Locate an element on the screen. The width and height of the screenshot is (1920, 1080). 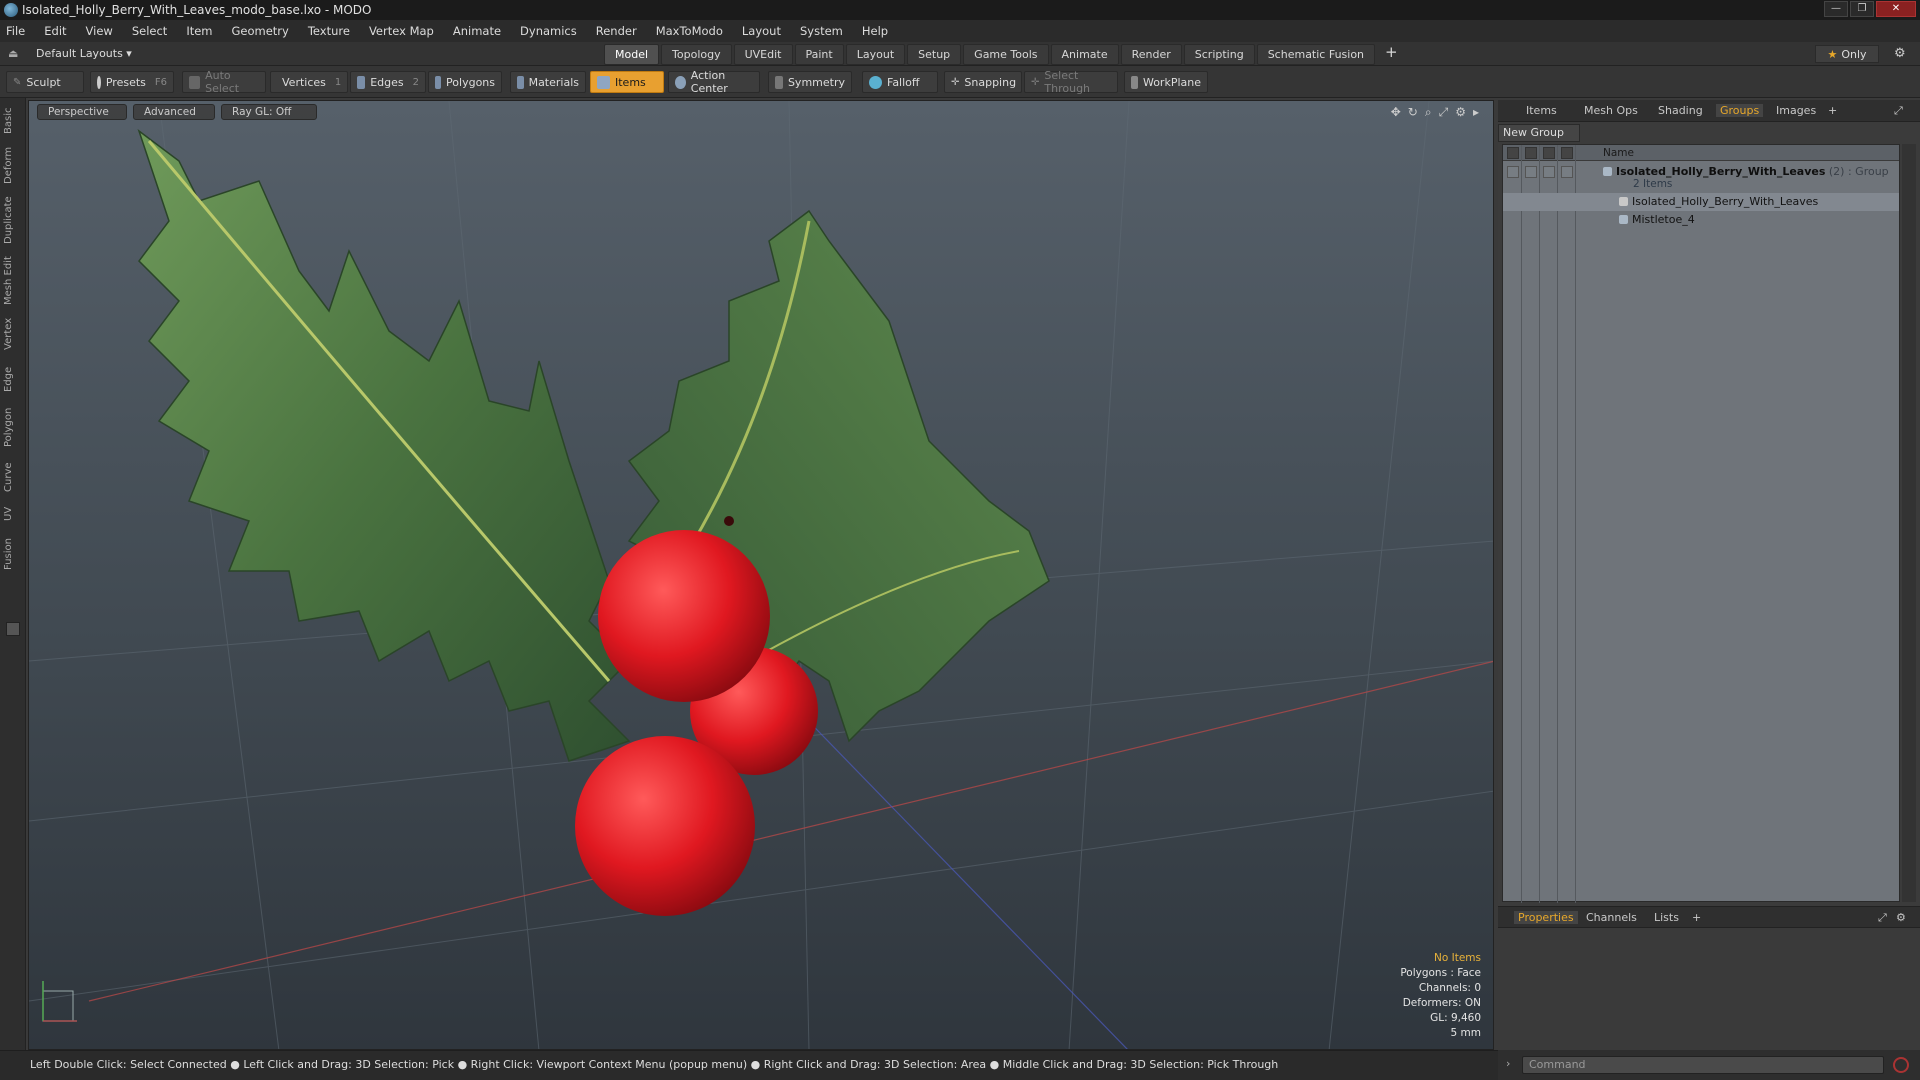
tab-animate: Animate is located at coordinates (1084, 54).